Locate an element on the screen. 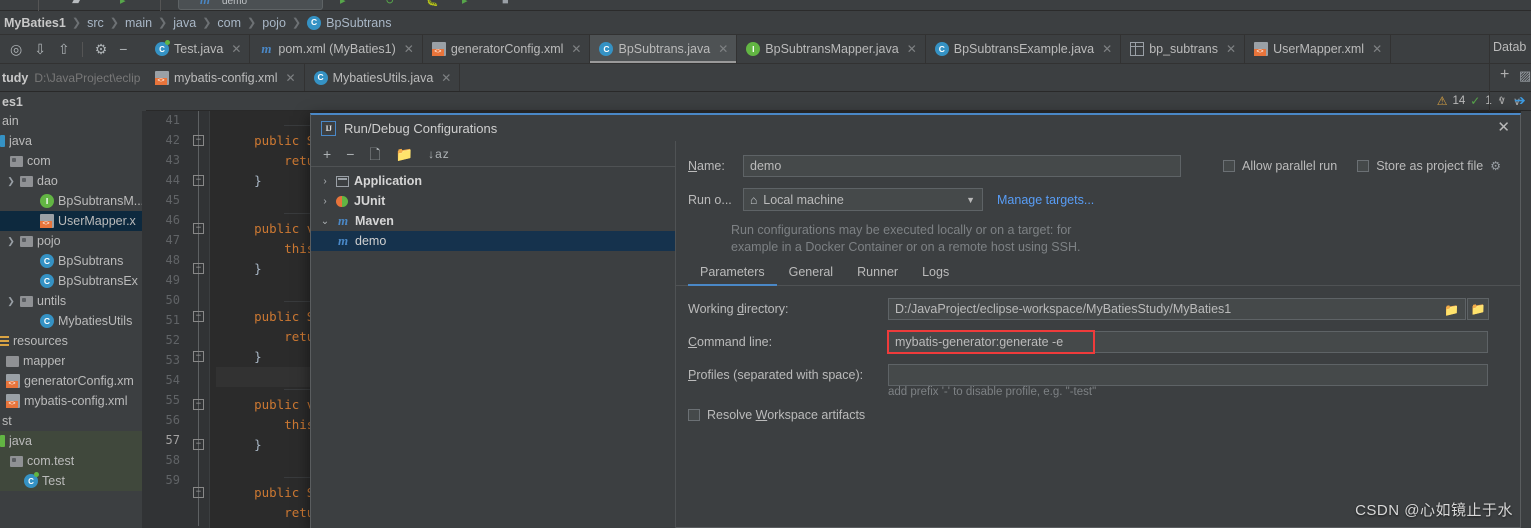  allow-parallel-run-row: Allow parallel run is located at coordinates (1280, 166).